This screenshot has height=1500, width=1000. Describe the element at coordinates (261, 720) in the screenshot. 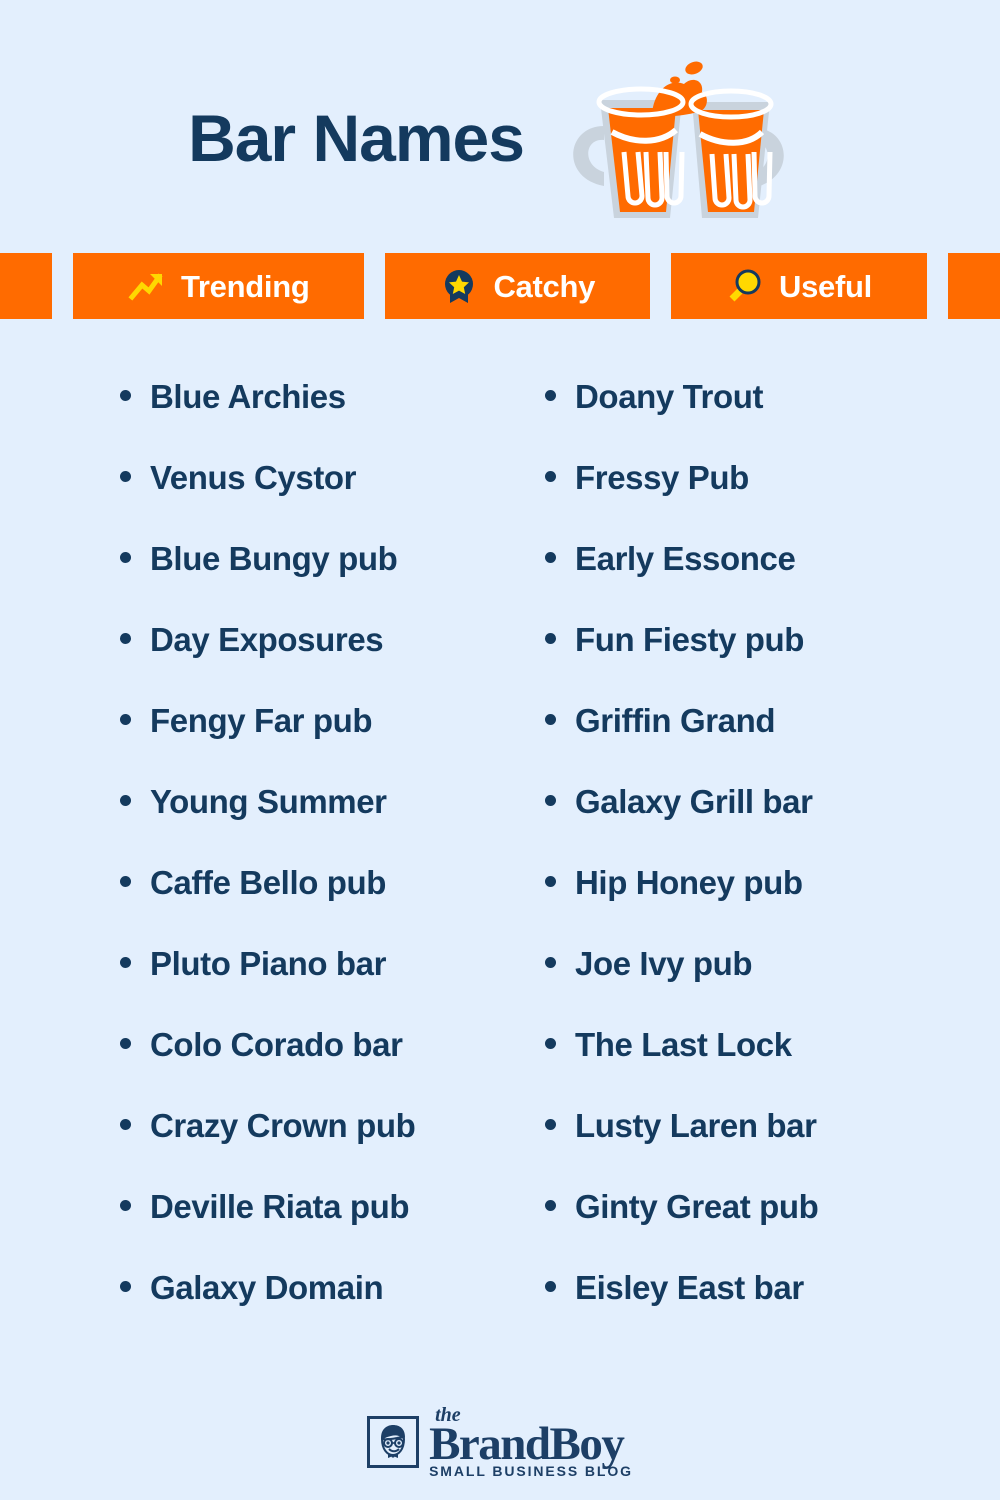

I see `list-item-label: Fengy Far pub` at that location.